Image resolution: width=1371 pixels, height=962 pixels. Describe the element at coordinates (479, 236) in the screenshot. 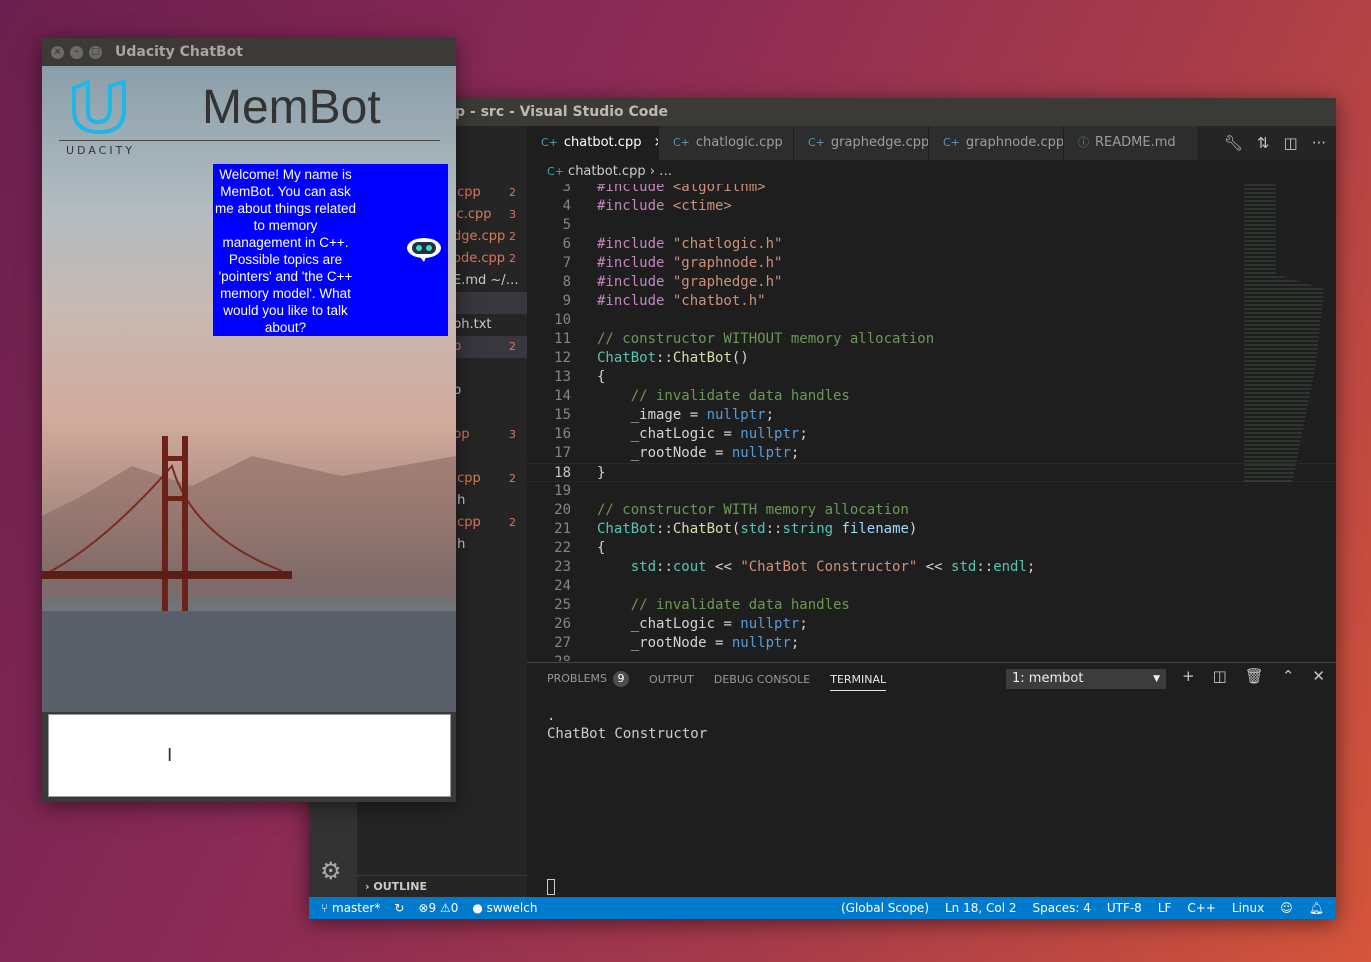

I see `explorer-item-label: dge.cpp` at that location.